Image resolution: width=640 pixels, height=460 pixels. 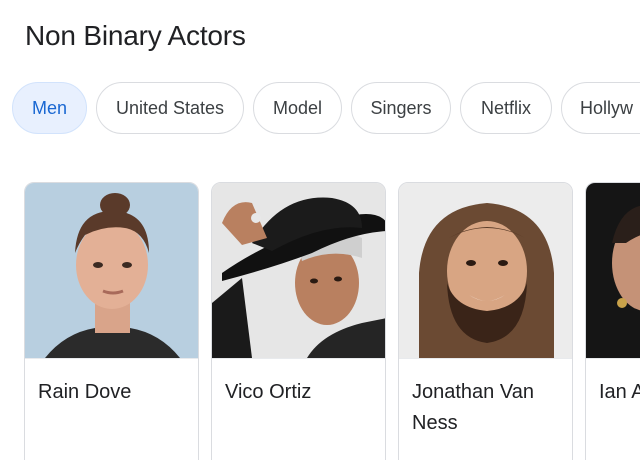 I want to click on filter-chip-hollywood: Hollyw, so click(x=600, y=108).